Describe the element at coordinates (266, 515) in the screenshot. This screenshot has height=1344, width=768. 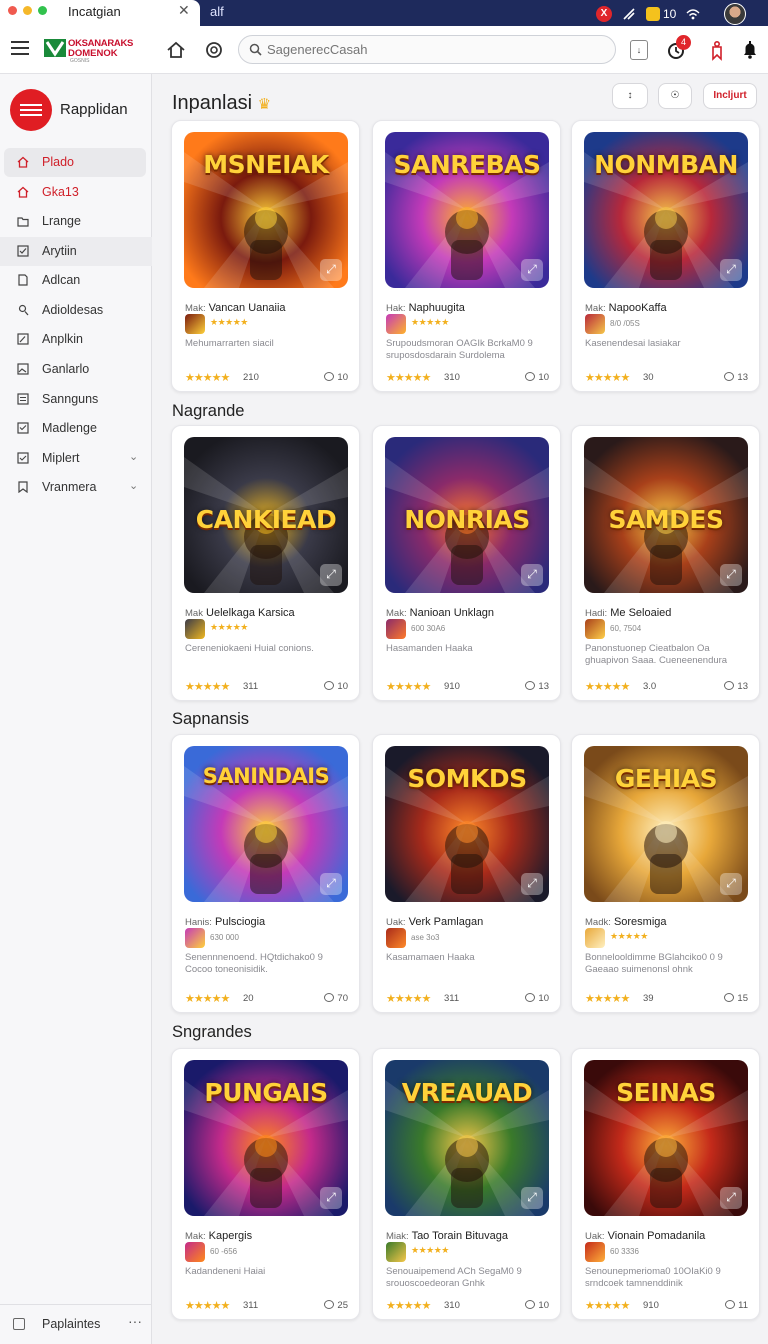
I see `game-thumbnail: CANKIEAD ⤢` at that location.